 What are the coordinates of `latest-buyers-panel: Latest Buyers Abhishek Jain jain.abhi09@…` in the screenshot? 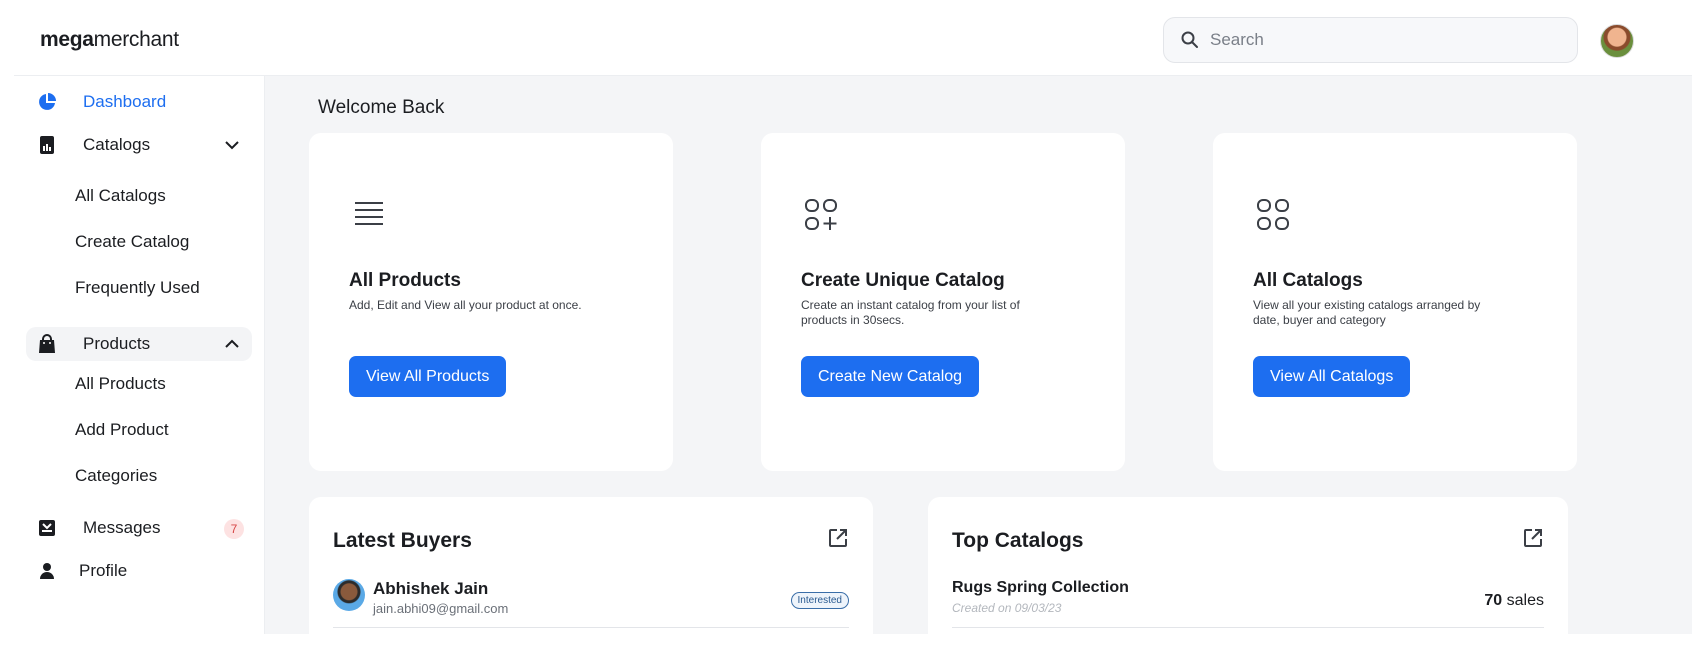 It's located at (591, 572).